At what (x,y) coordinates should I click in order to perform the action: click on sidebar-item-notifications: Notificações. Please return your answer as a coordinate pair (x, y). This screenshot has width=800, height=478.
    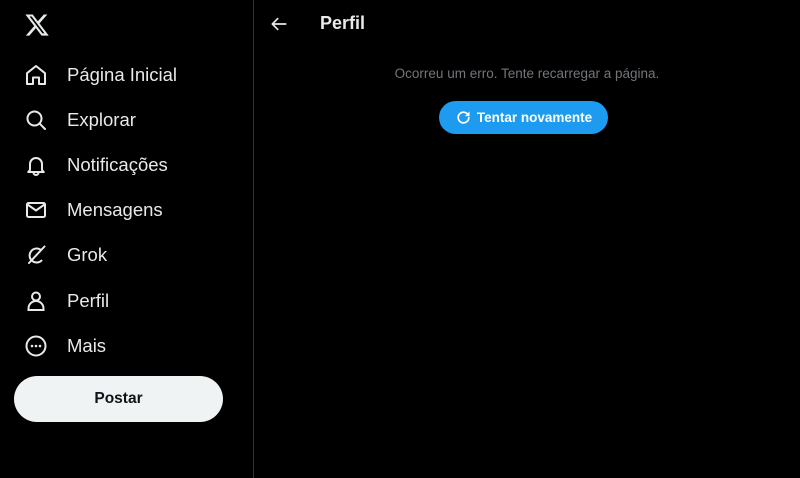
    Looking at the image, I should click on (127, 164).